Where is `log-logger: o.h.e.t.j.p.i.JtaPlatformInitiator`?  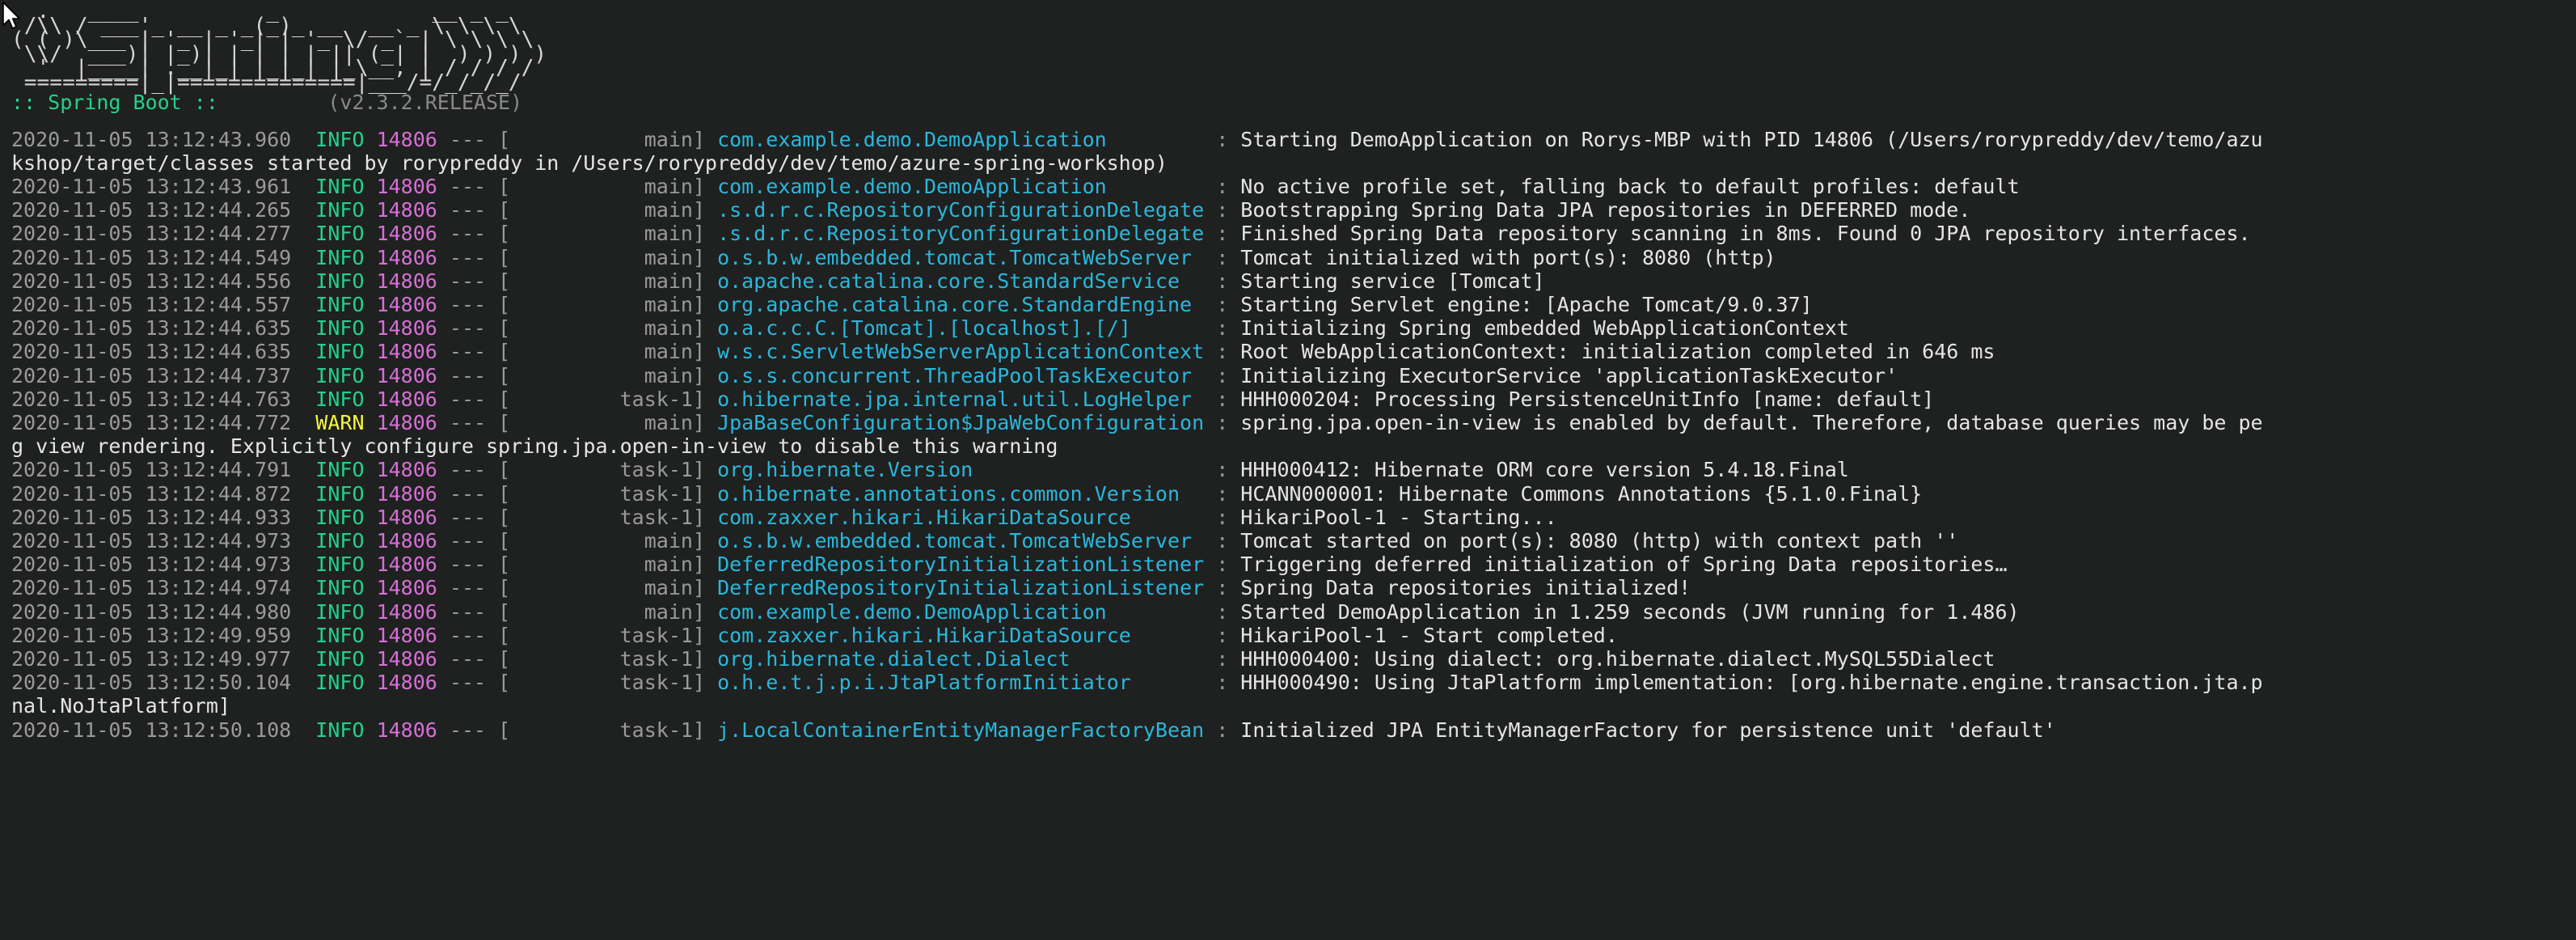
log-logger: o.h.e.t.j.p.i.JtaPlatformInitiator is located at coordinates (961, 683).